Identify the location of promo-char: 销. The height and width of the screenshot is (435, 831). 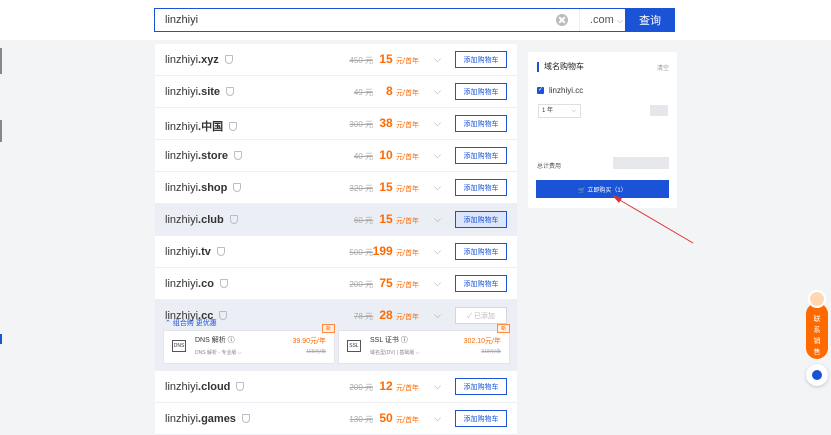
(817, 341).